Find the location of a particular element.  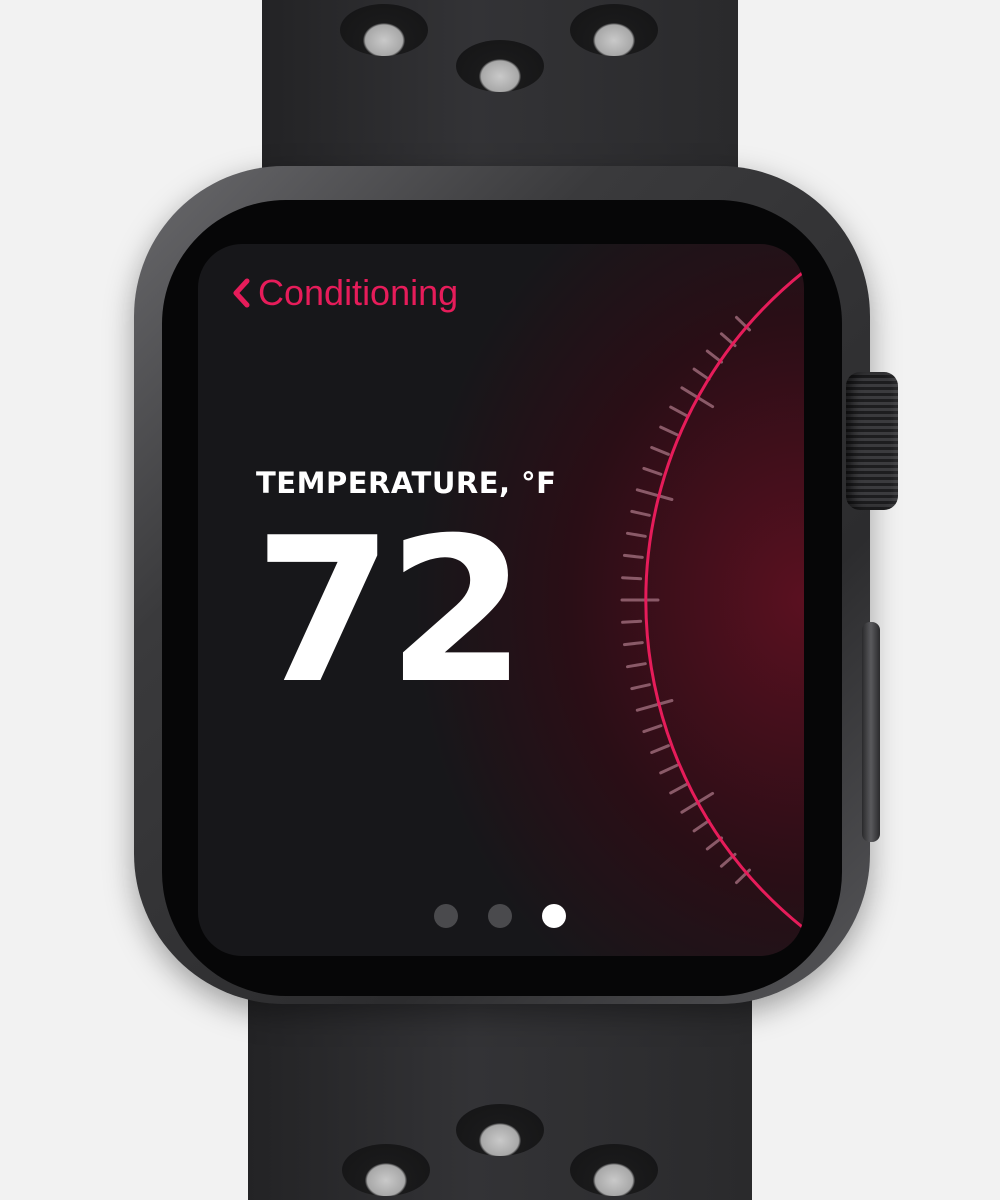

side-button is located at coordinates (871, 732).